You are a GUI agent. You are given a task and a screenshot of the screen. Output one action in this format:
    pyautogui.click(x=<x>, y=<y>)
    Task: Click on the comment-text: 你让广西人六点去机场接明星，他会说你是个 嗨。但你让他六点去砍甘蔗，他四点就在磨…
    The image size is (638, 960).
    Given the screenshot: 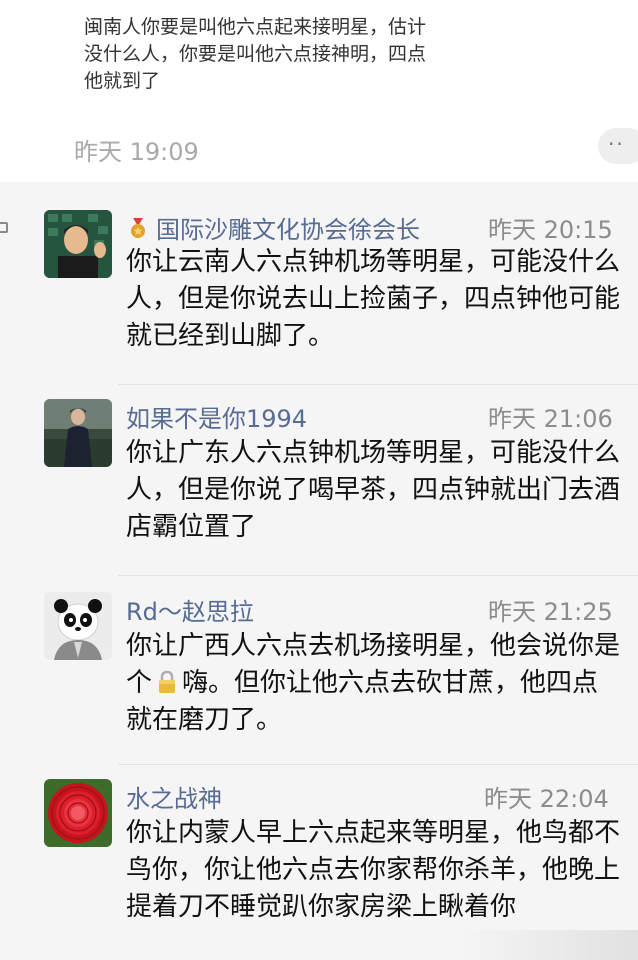 What is the action you would take?
    pyautogui.click(x=373, y=683)
    